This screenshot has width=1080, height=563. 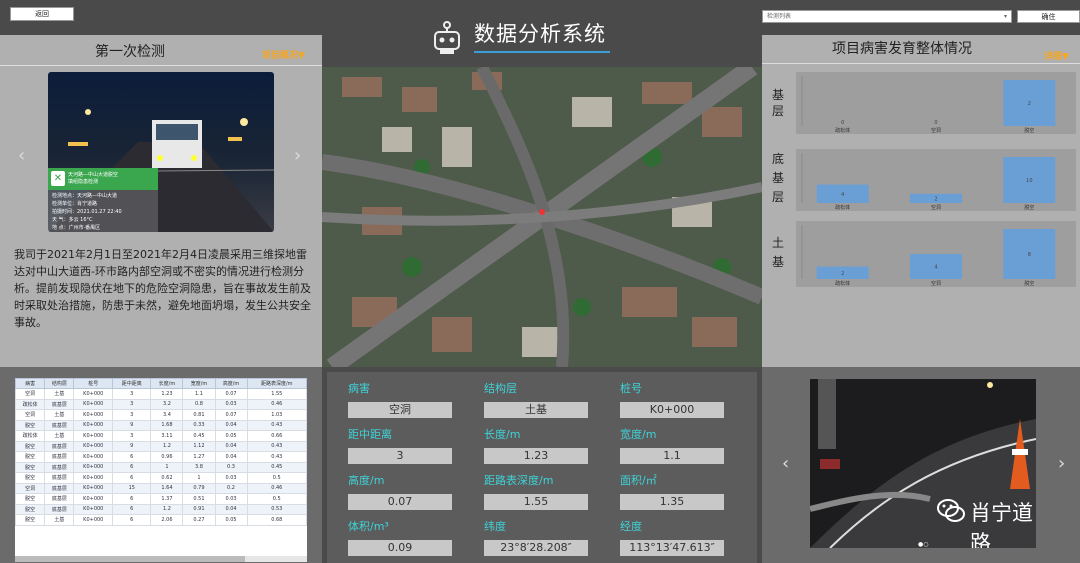 What do you see at coordinates (542, 52) in the screenshot?
I see `title-underline` at bounding box center [542, 52].